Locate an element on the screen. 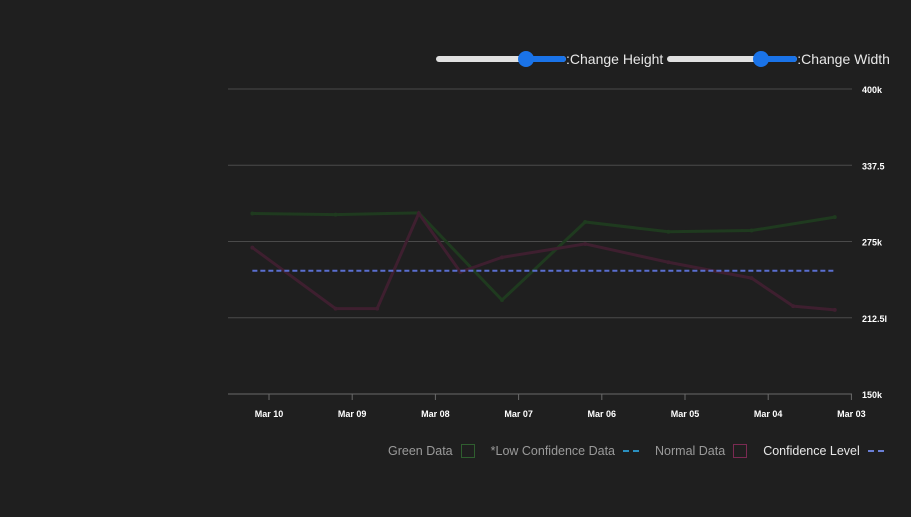  y-tick-label: 400k is located at coordinates (872, 90).